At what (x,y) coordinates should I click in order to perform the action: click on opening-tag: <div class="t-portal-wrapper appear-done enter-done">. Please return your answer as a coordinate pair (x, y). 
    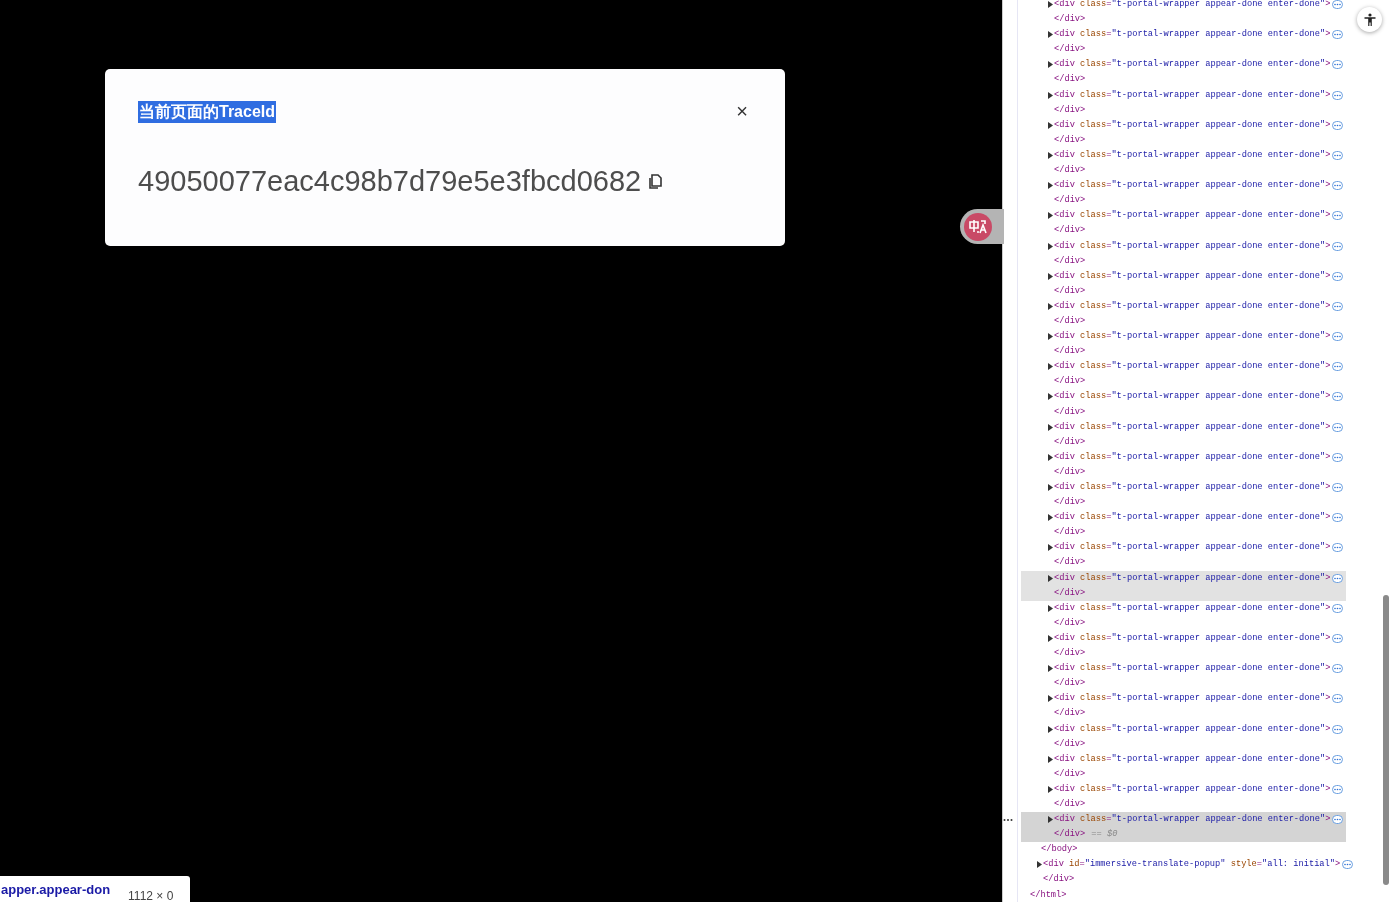
    Looking at the image, I should click on (1192, 306).